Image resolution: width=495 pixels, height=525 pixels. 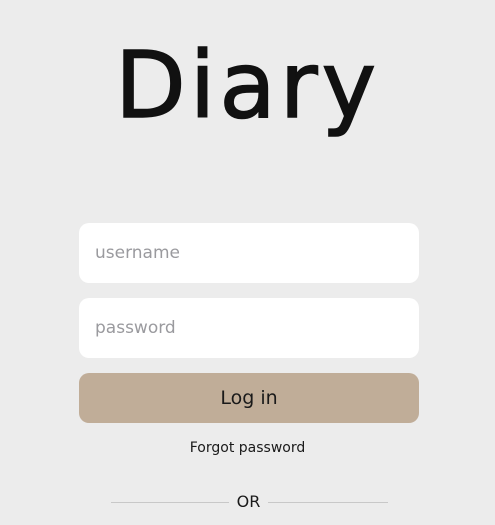 What do you see at coordinates (248, 501) in the screenshot?
I see `or-divider-label: OR` at bounding box center [248, 501].